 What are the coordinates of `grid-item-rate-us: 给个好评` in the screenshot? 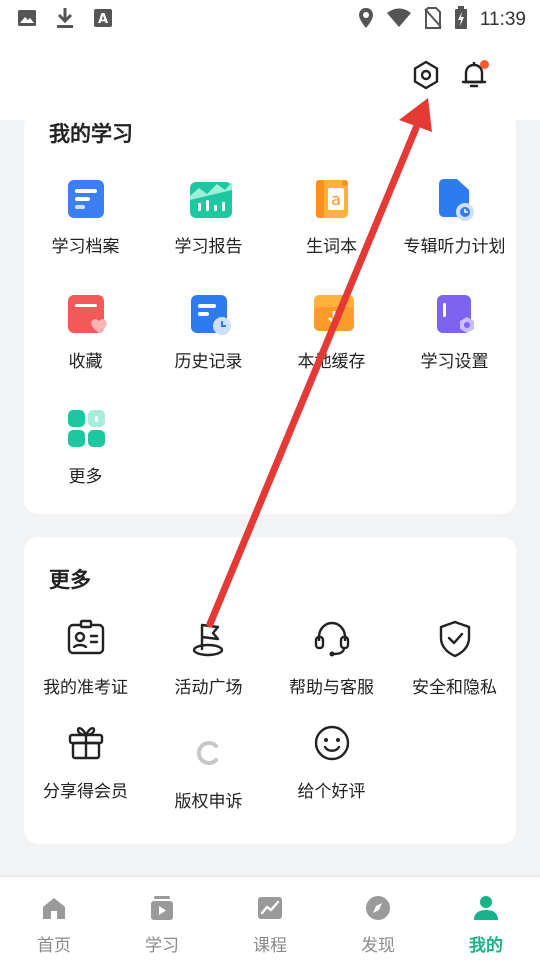 It's located at (331, 762).